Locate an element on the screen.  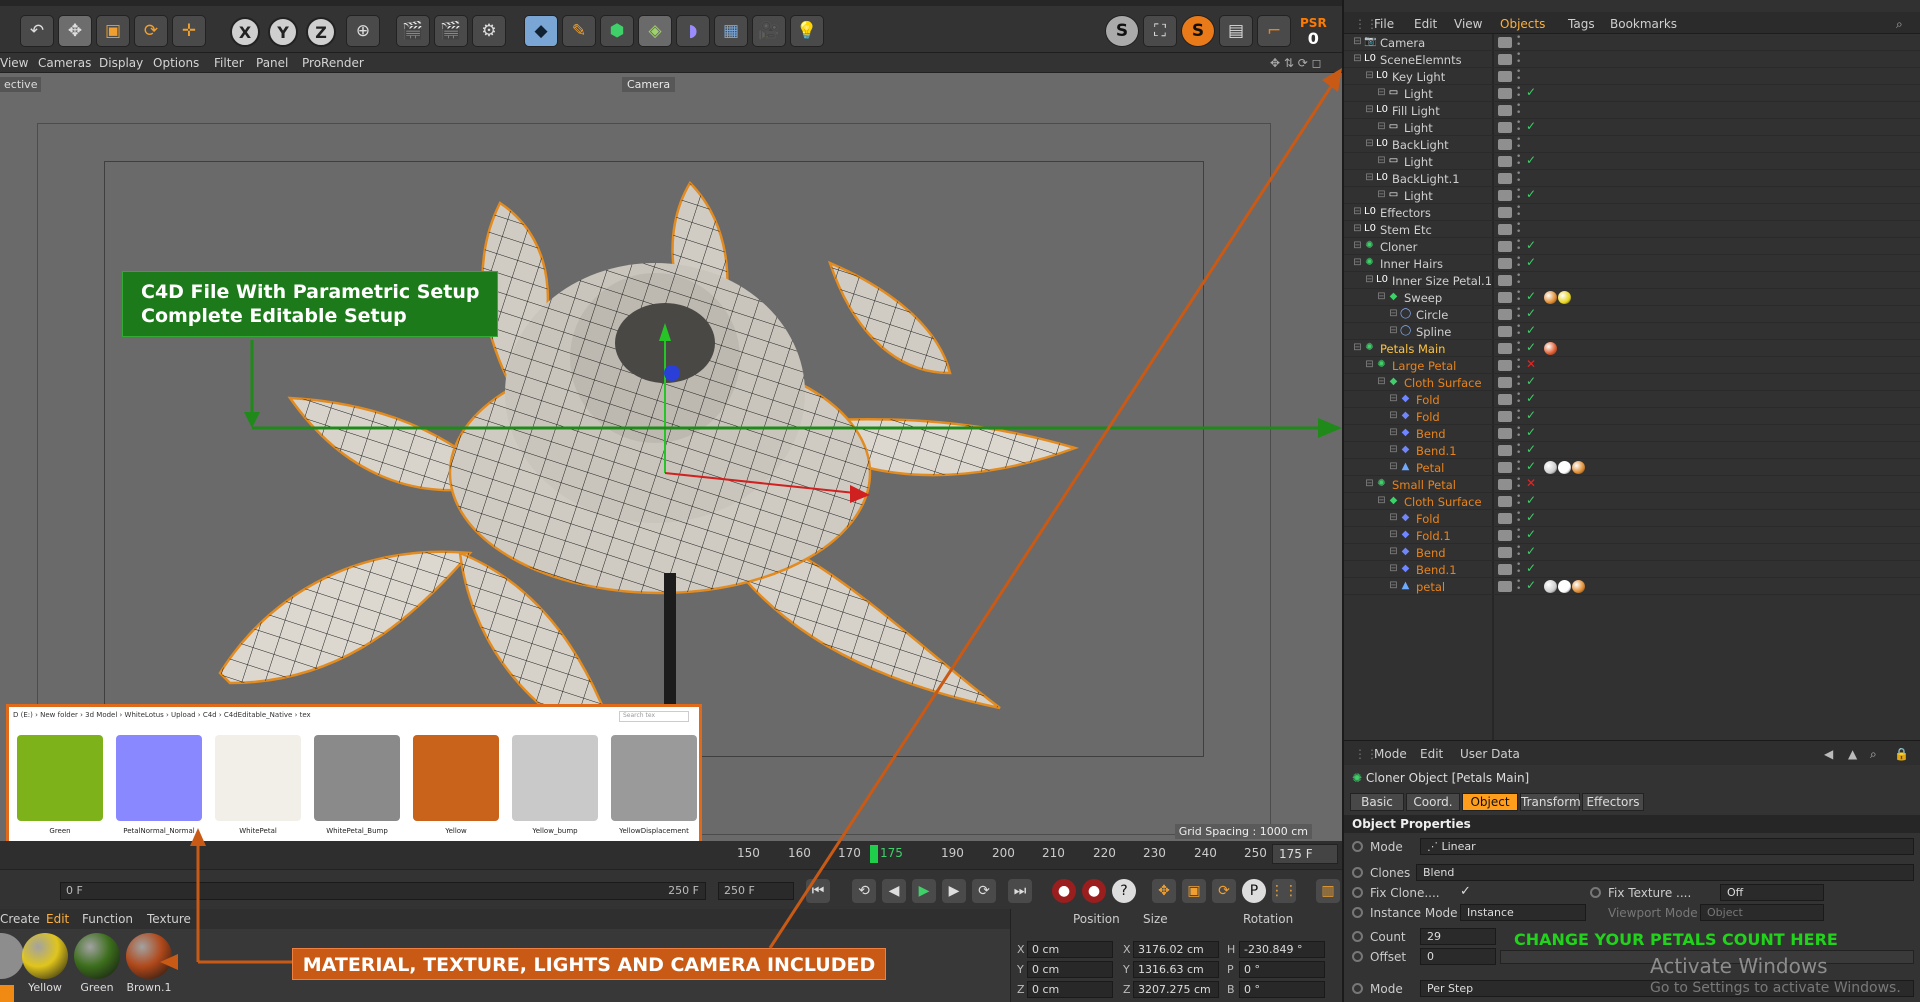
next-frame-icon: ▶ is located at coordinates (954, 891).